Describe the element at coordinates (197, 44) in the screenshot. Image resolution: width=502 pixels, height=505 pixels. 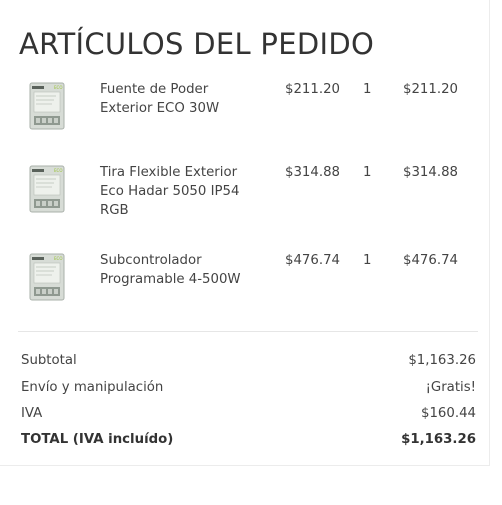
I see `order-items-title: ARTÍCULOS DEL PEDIDO` at that location.